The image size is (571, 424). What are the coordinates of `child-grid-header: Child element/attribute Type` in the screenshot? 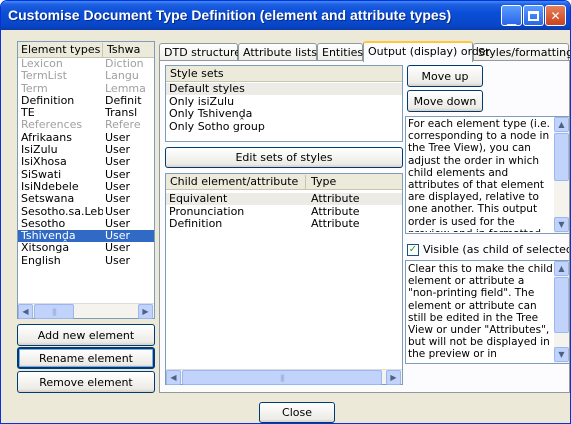 It's located at (284, 182).